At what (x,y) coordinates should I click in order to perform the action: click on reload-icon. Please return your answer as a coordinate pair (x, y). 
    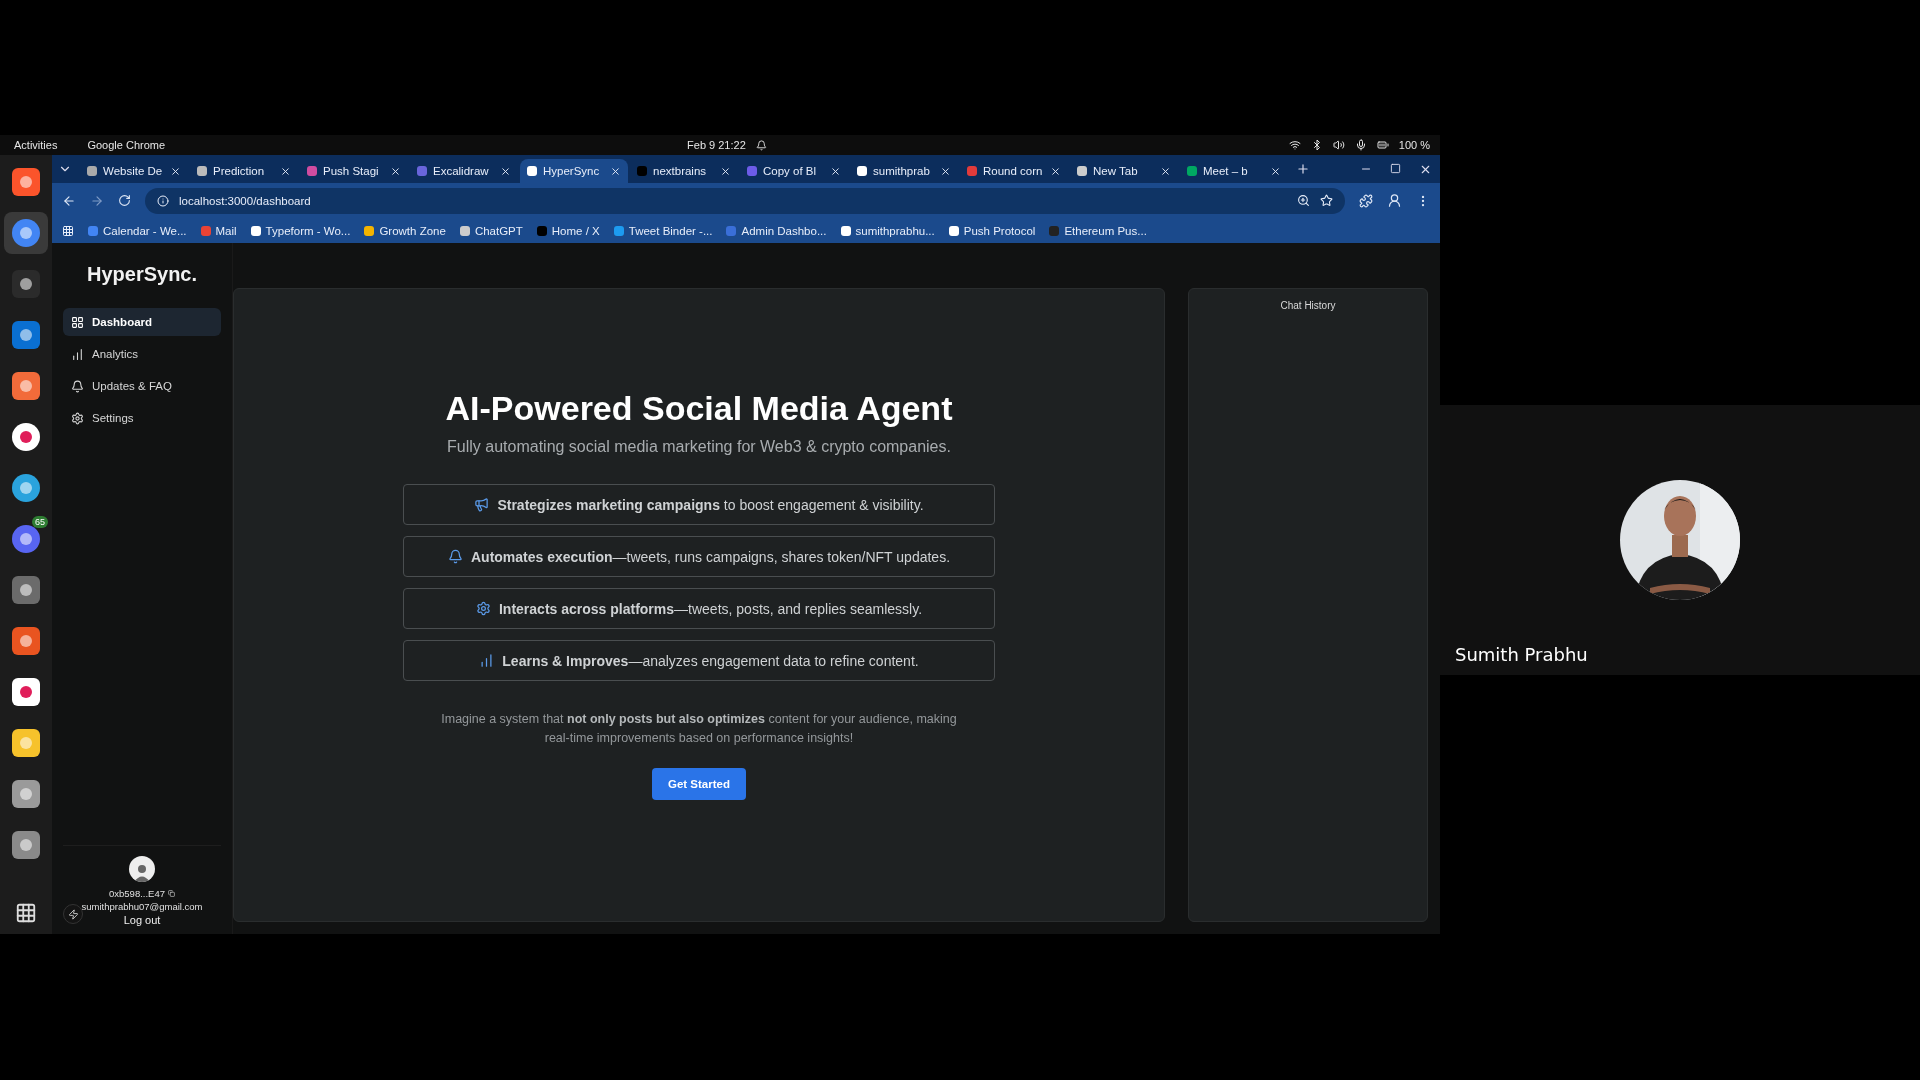
    Looking at the image, I should click on (124, 200).